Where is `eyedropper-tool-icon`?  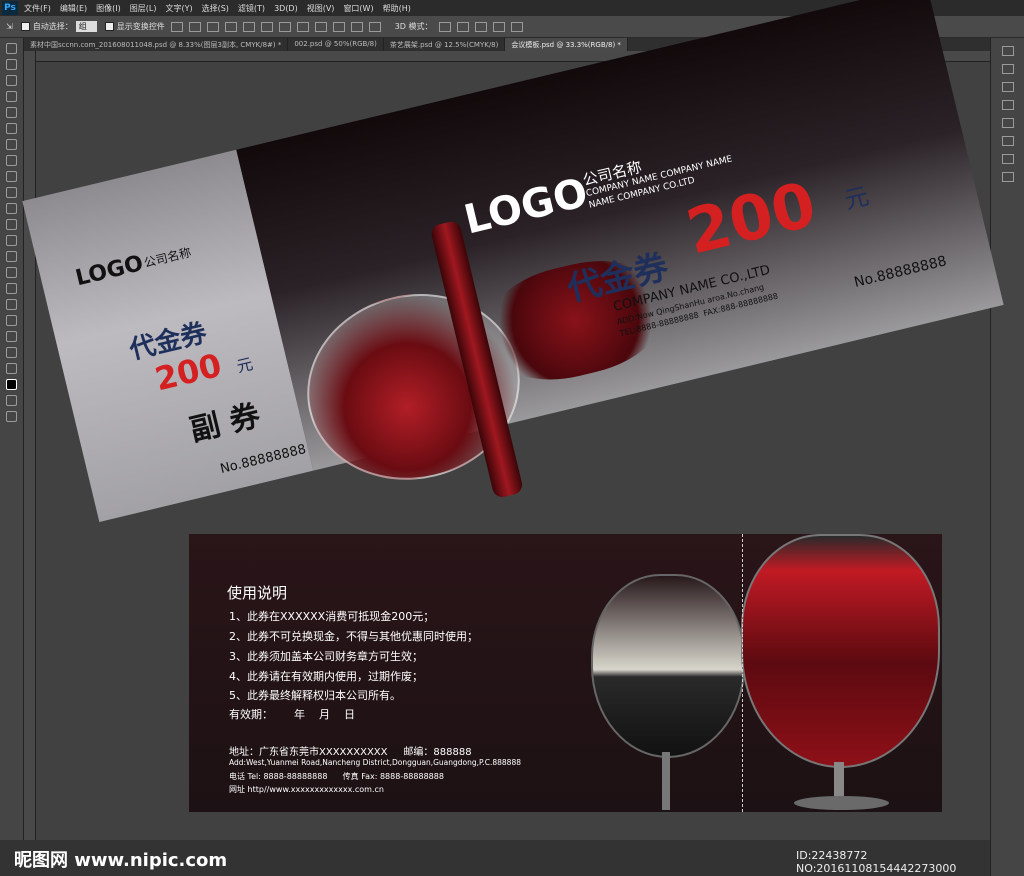
eyedropper-tool-icon is located at coordinates (11, 128).